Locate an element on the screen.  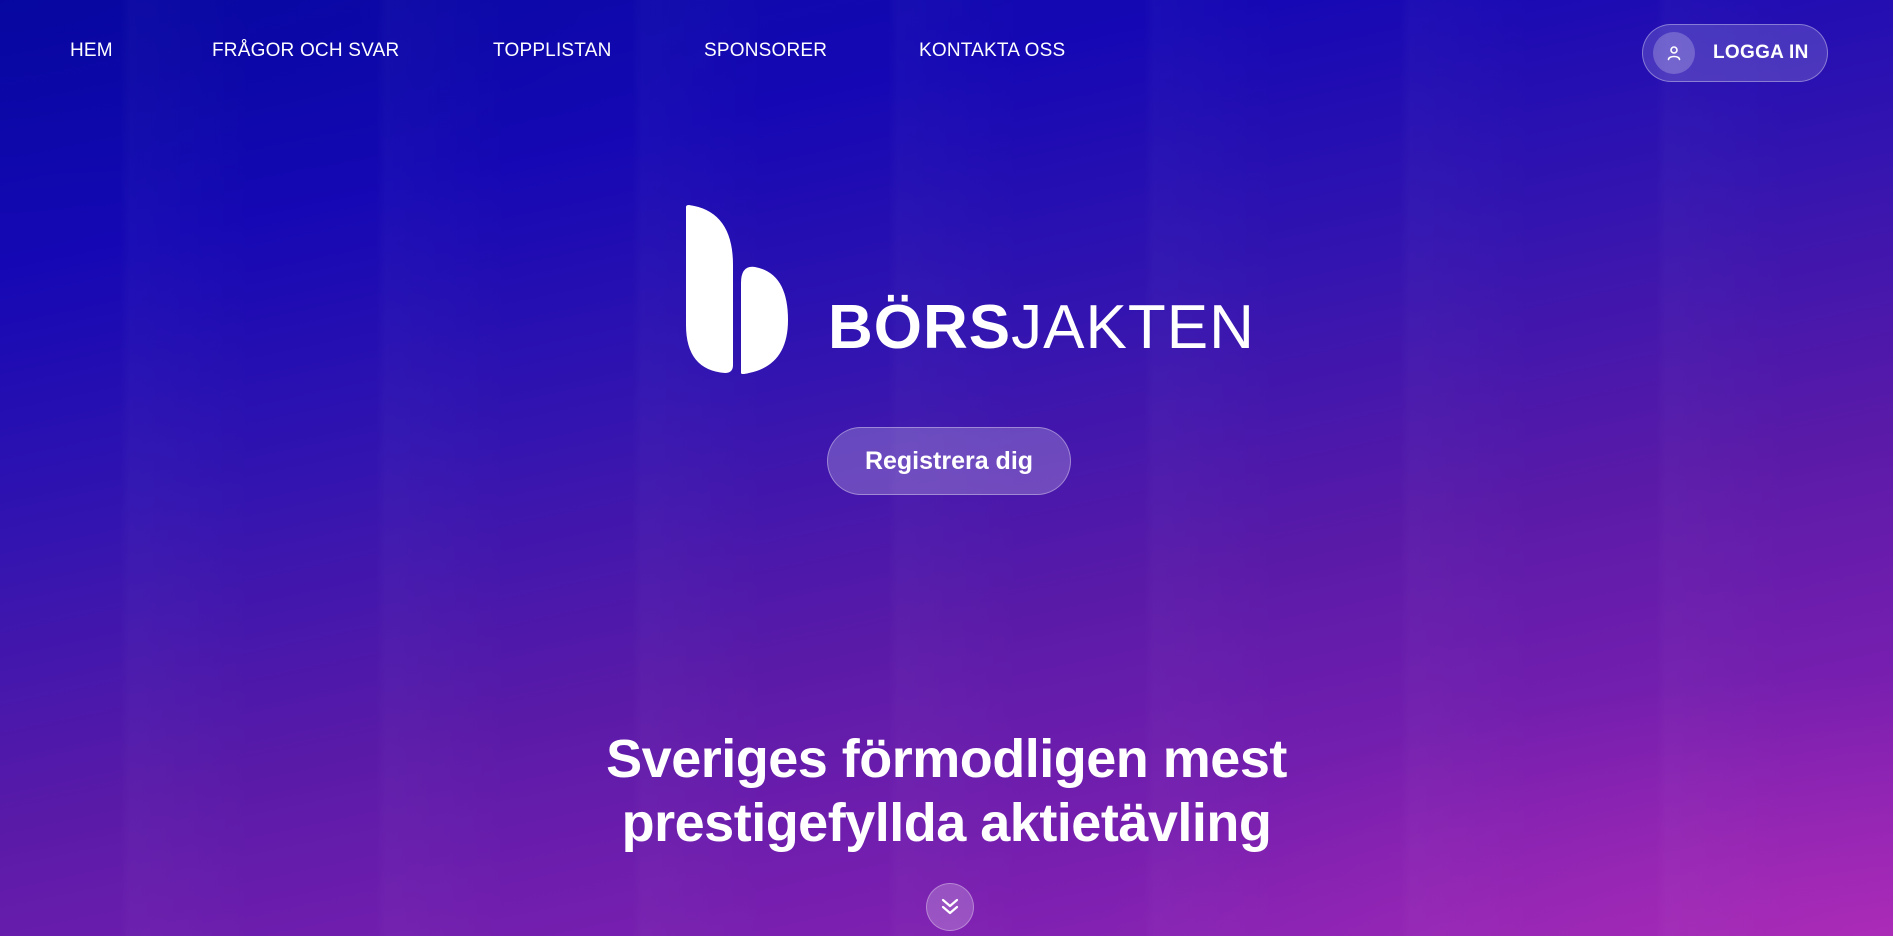
login-button: LOGGA IN is located at coordinates (1735, 53).